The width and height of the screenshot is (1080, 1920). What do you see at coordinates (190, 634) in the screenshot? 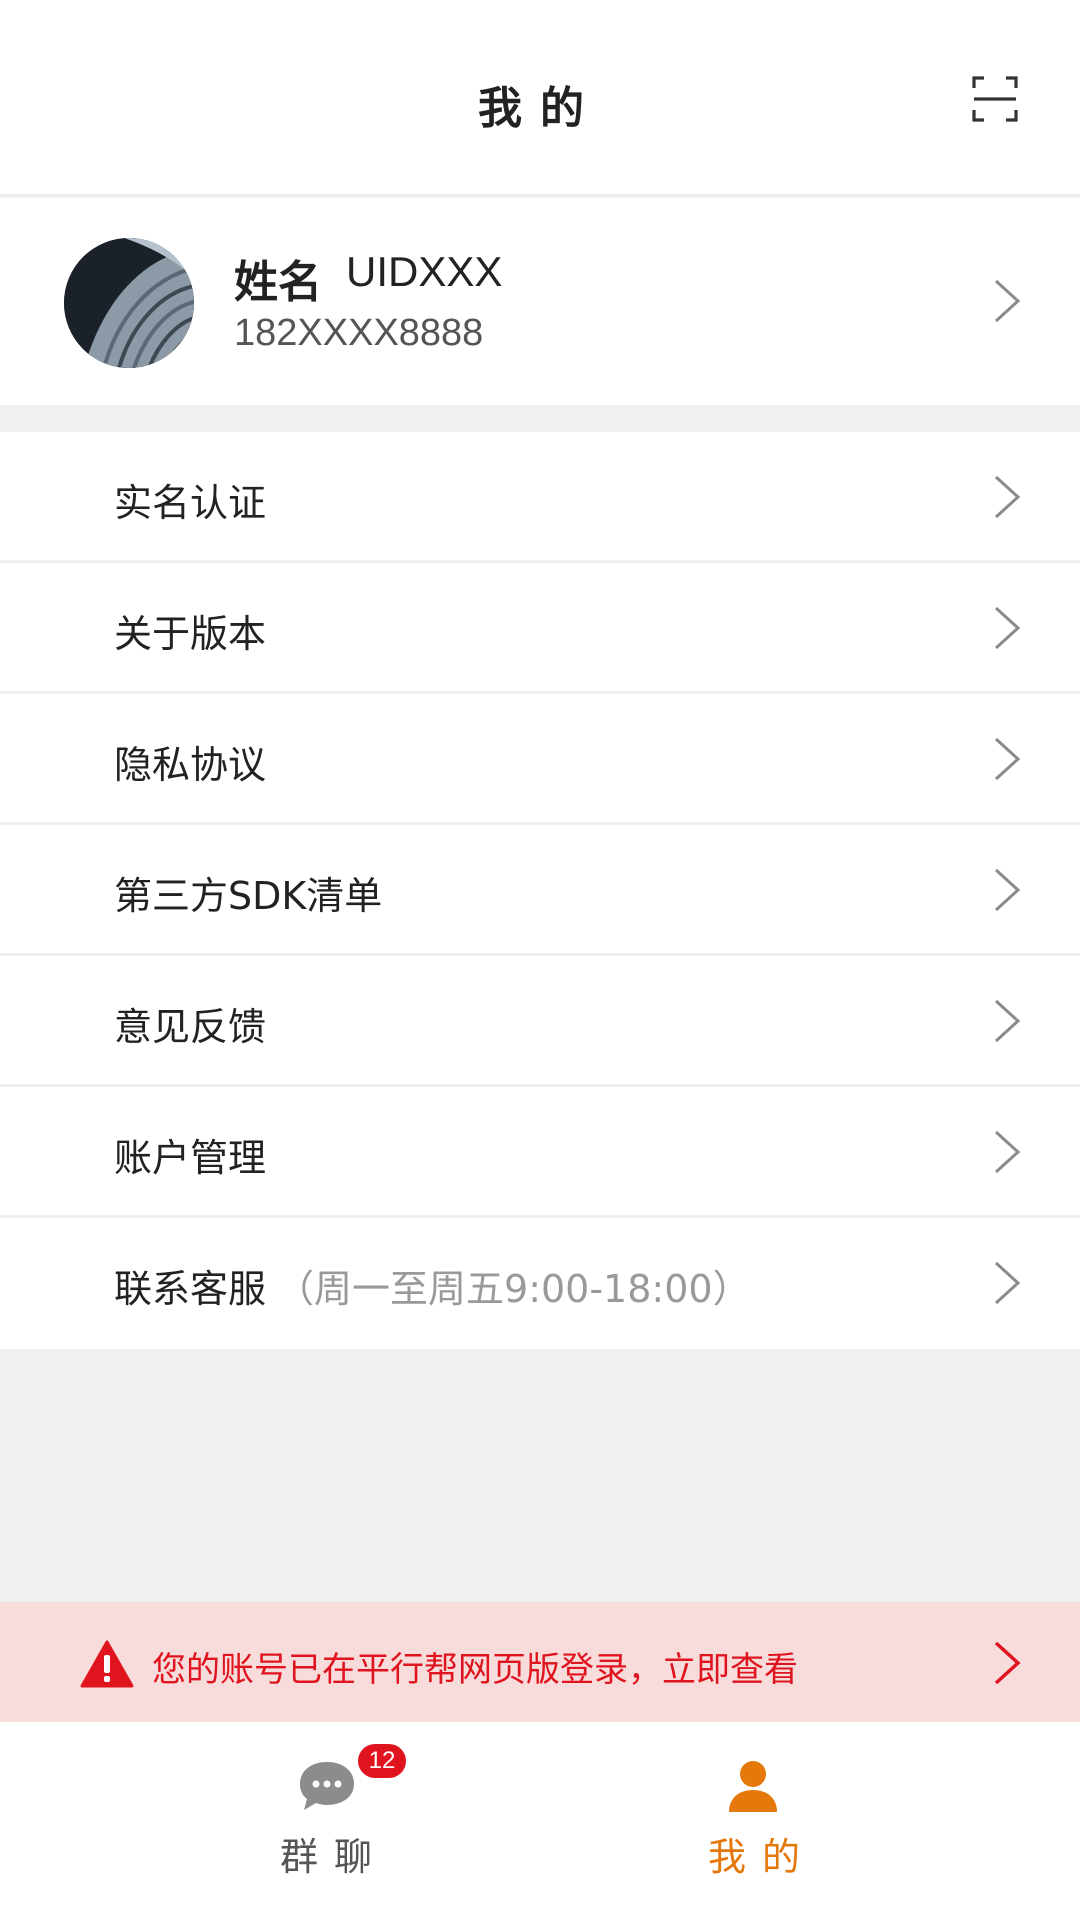
I see `menu-item-label: 关于版本` at bounding box center [190, 634].